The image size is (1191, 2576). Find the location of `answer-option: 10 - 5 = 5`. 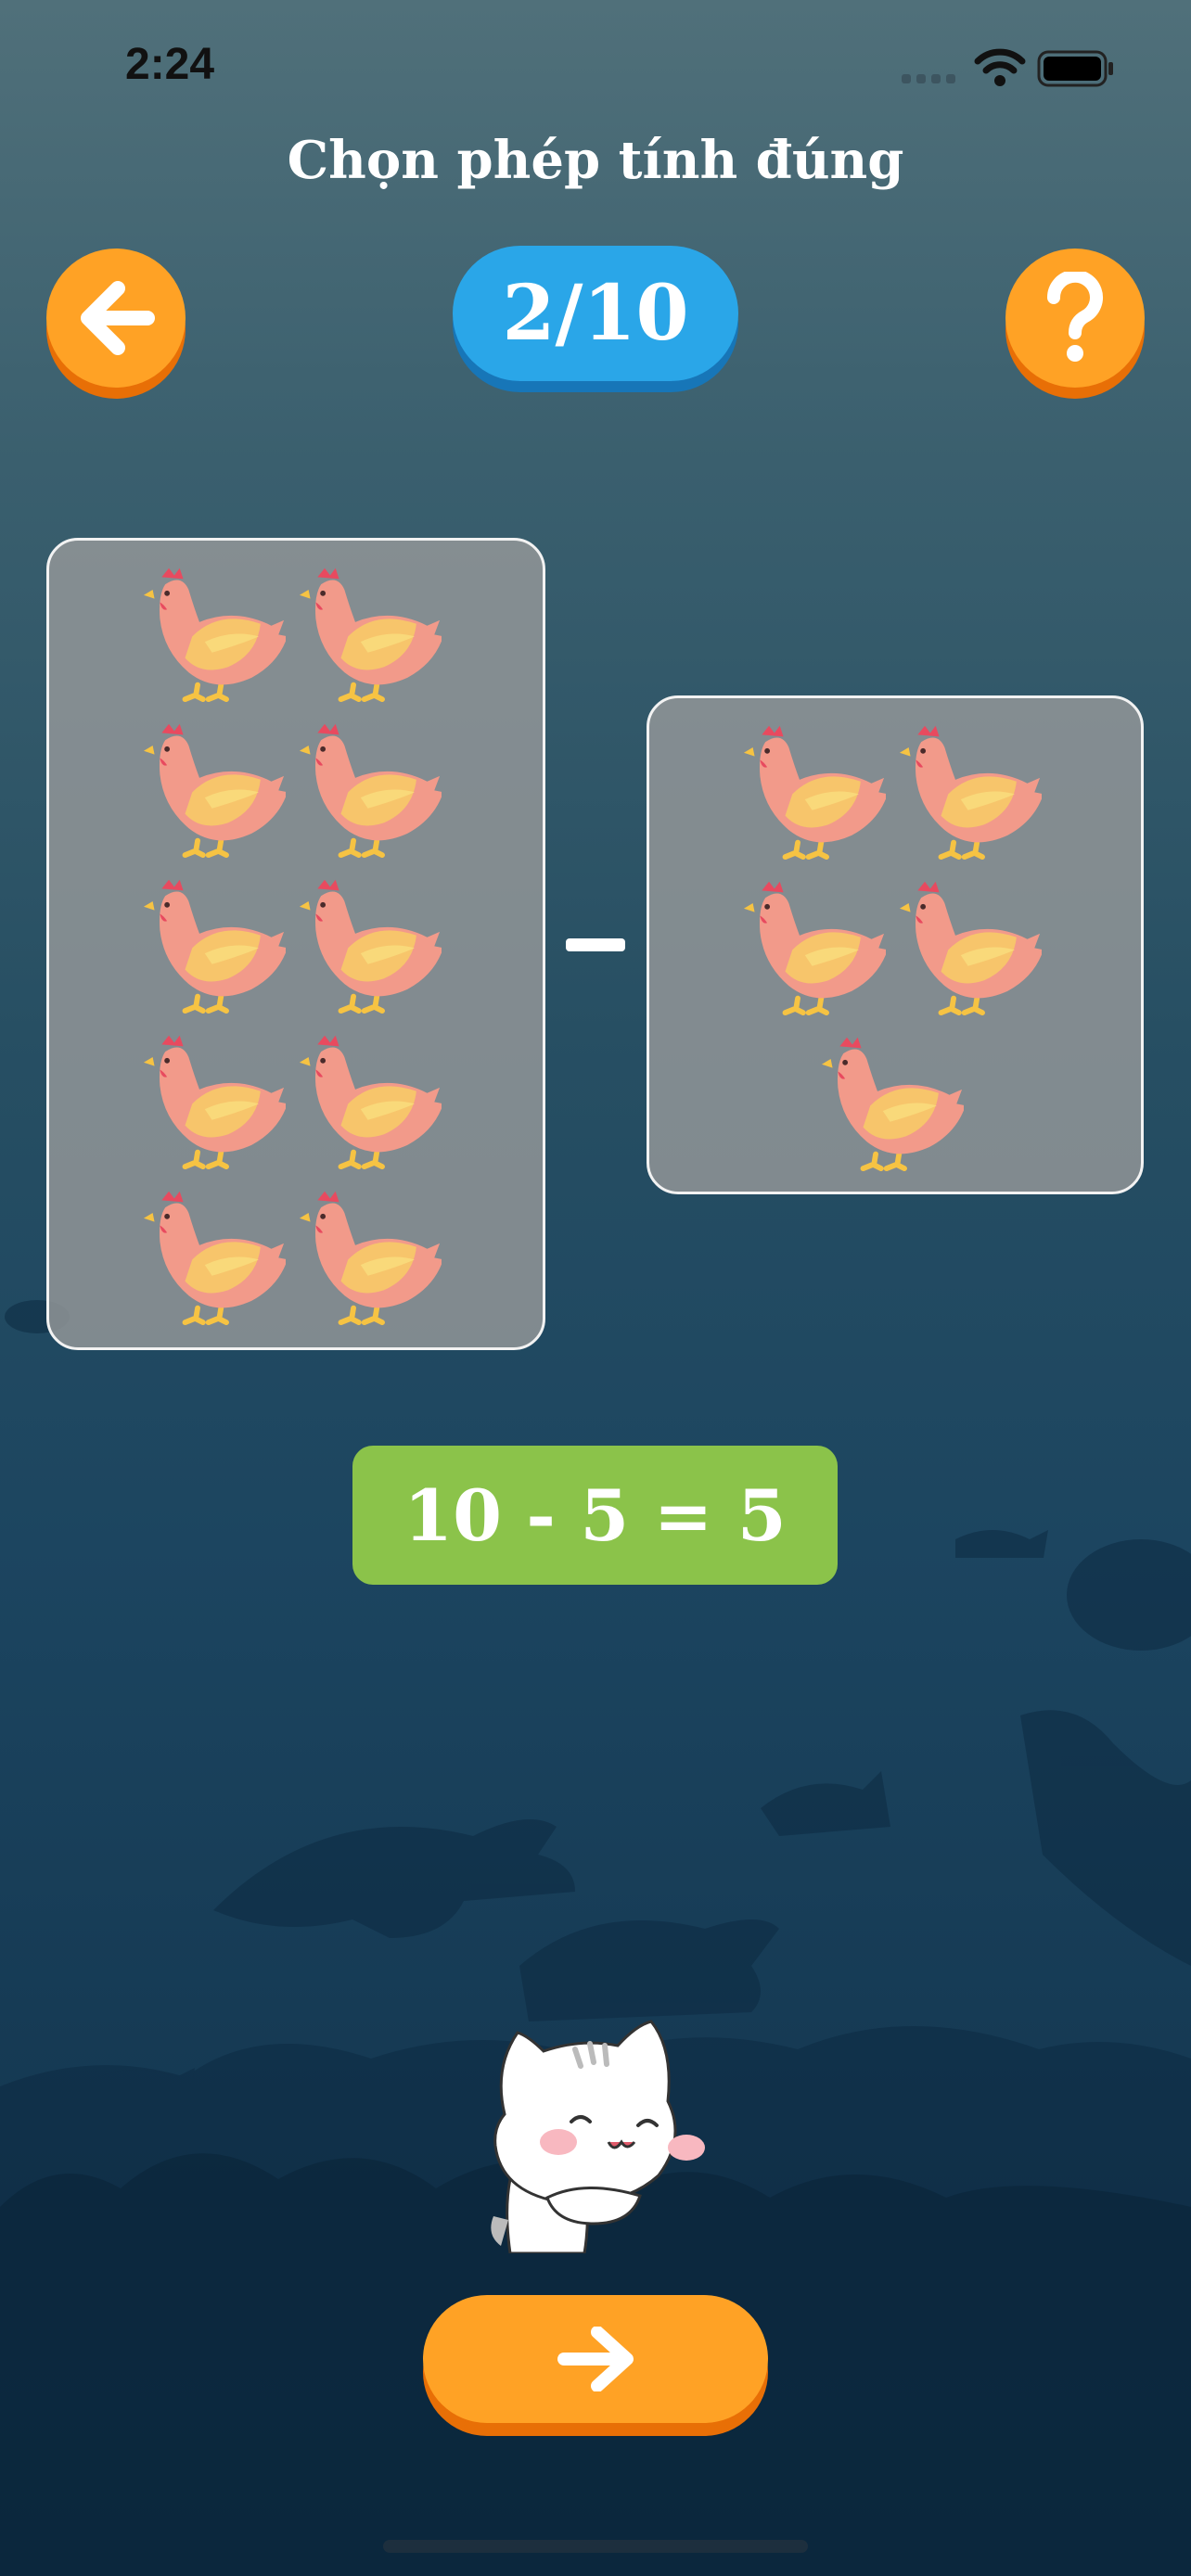

answer-option: 10 - 5 = 5 is located at coordinates (595, 1515).